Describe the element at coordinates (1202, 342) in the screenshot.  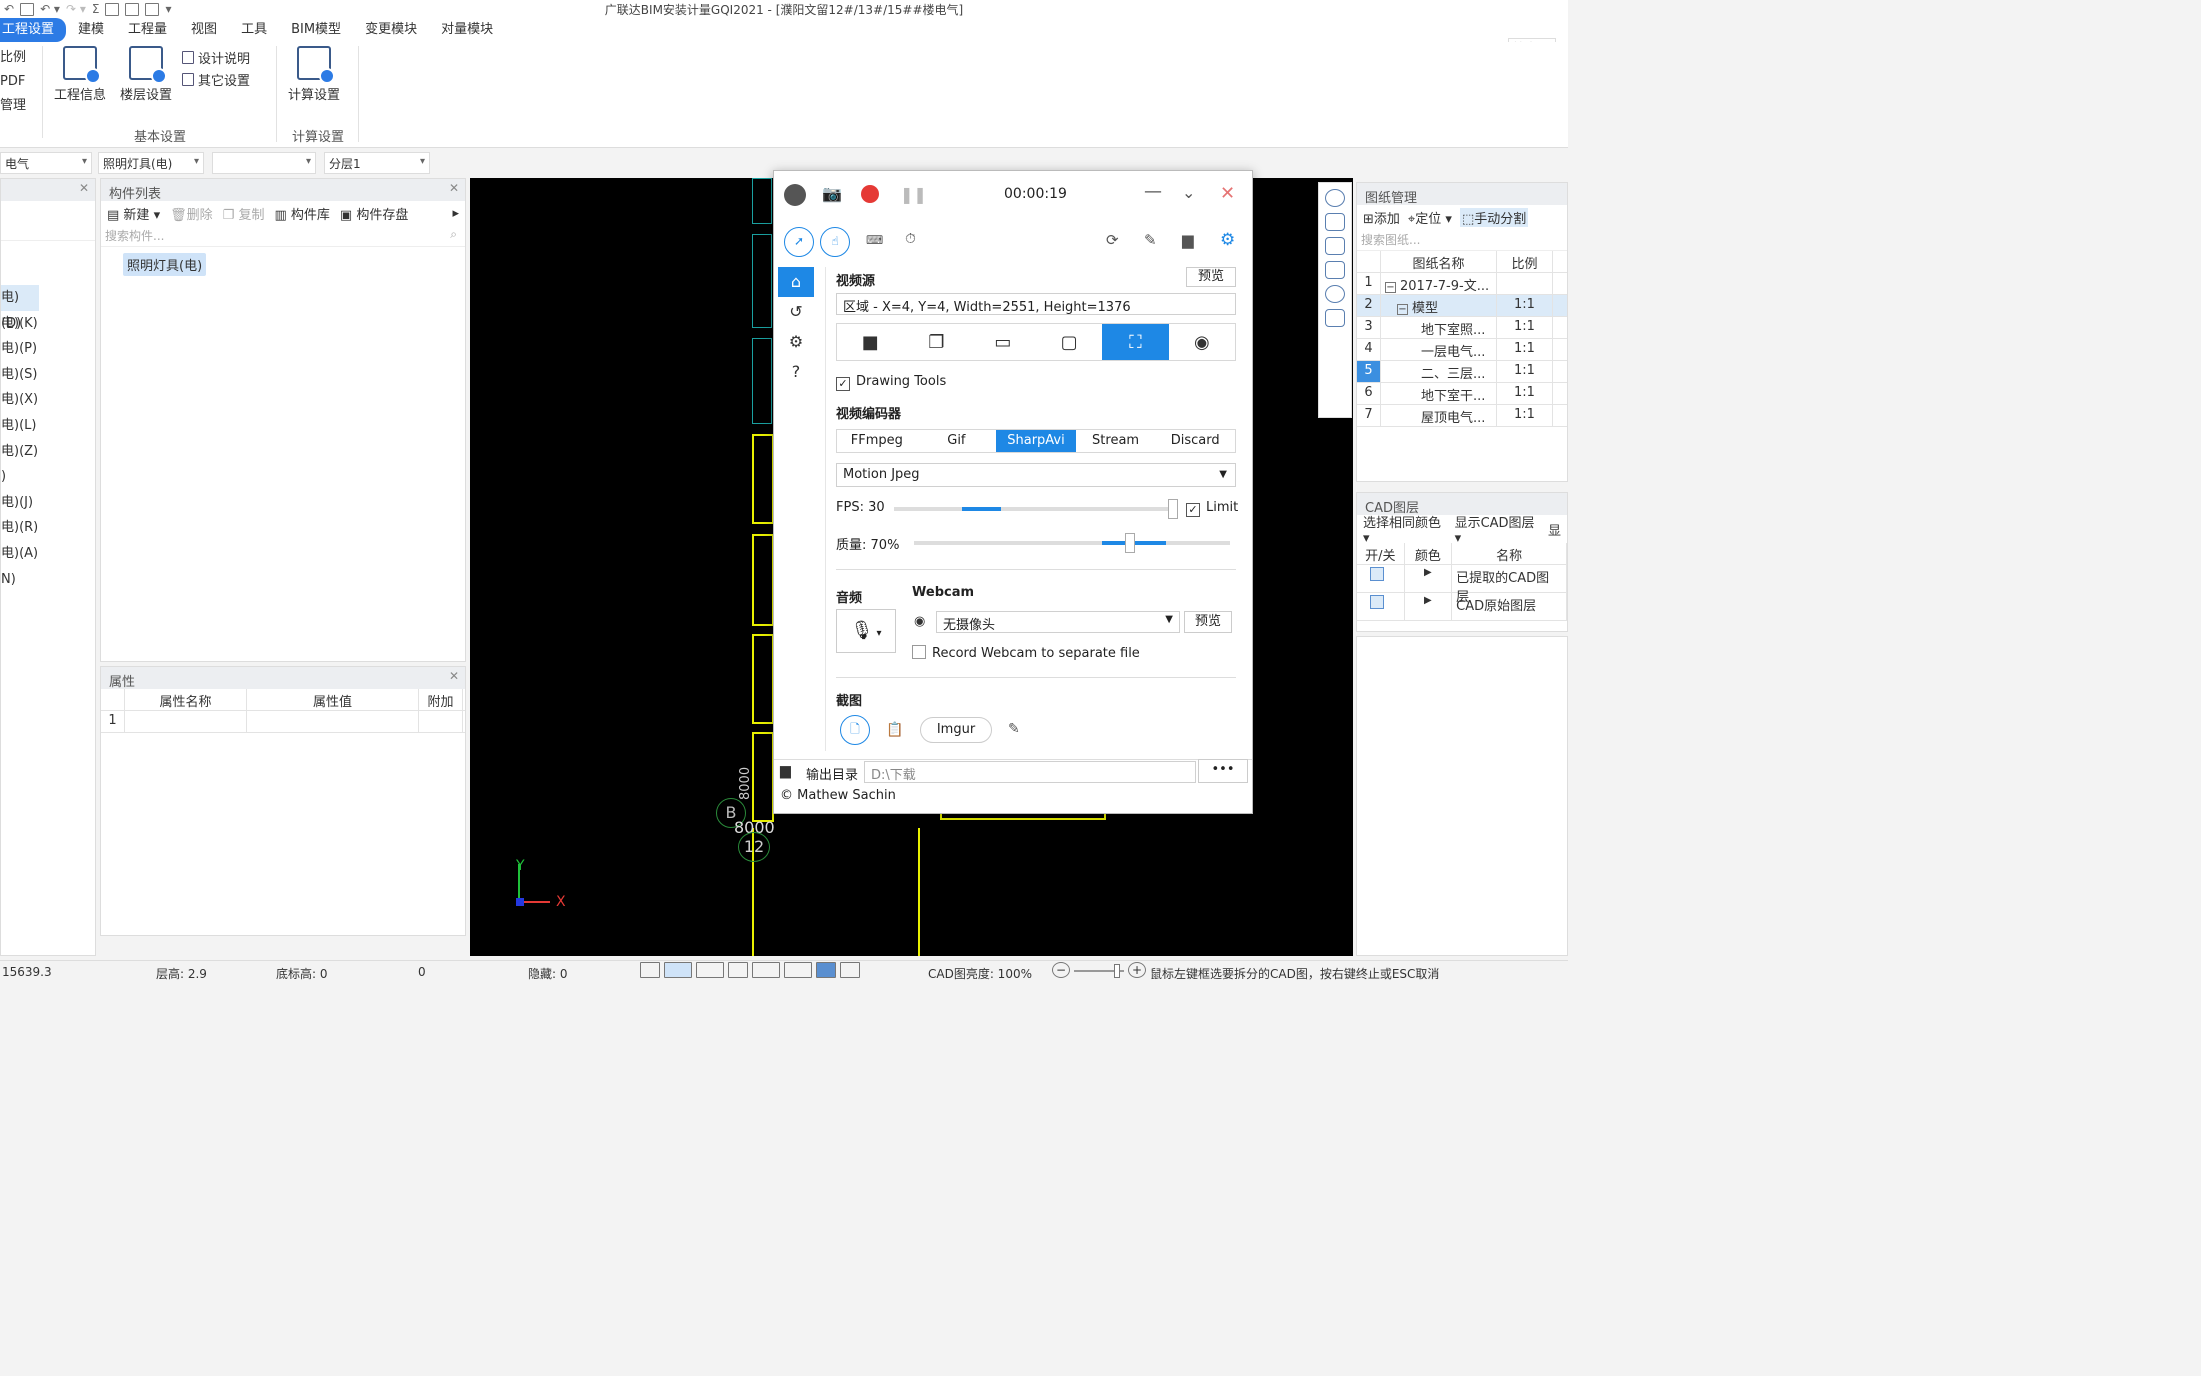
I see `gamepad-source-icon: ◉` at that location.